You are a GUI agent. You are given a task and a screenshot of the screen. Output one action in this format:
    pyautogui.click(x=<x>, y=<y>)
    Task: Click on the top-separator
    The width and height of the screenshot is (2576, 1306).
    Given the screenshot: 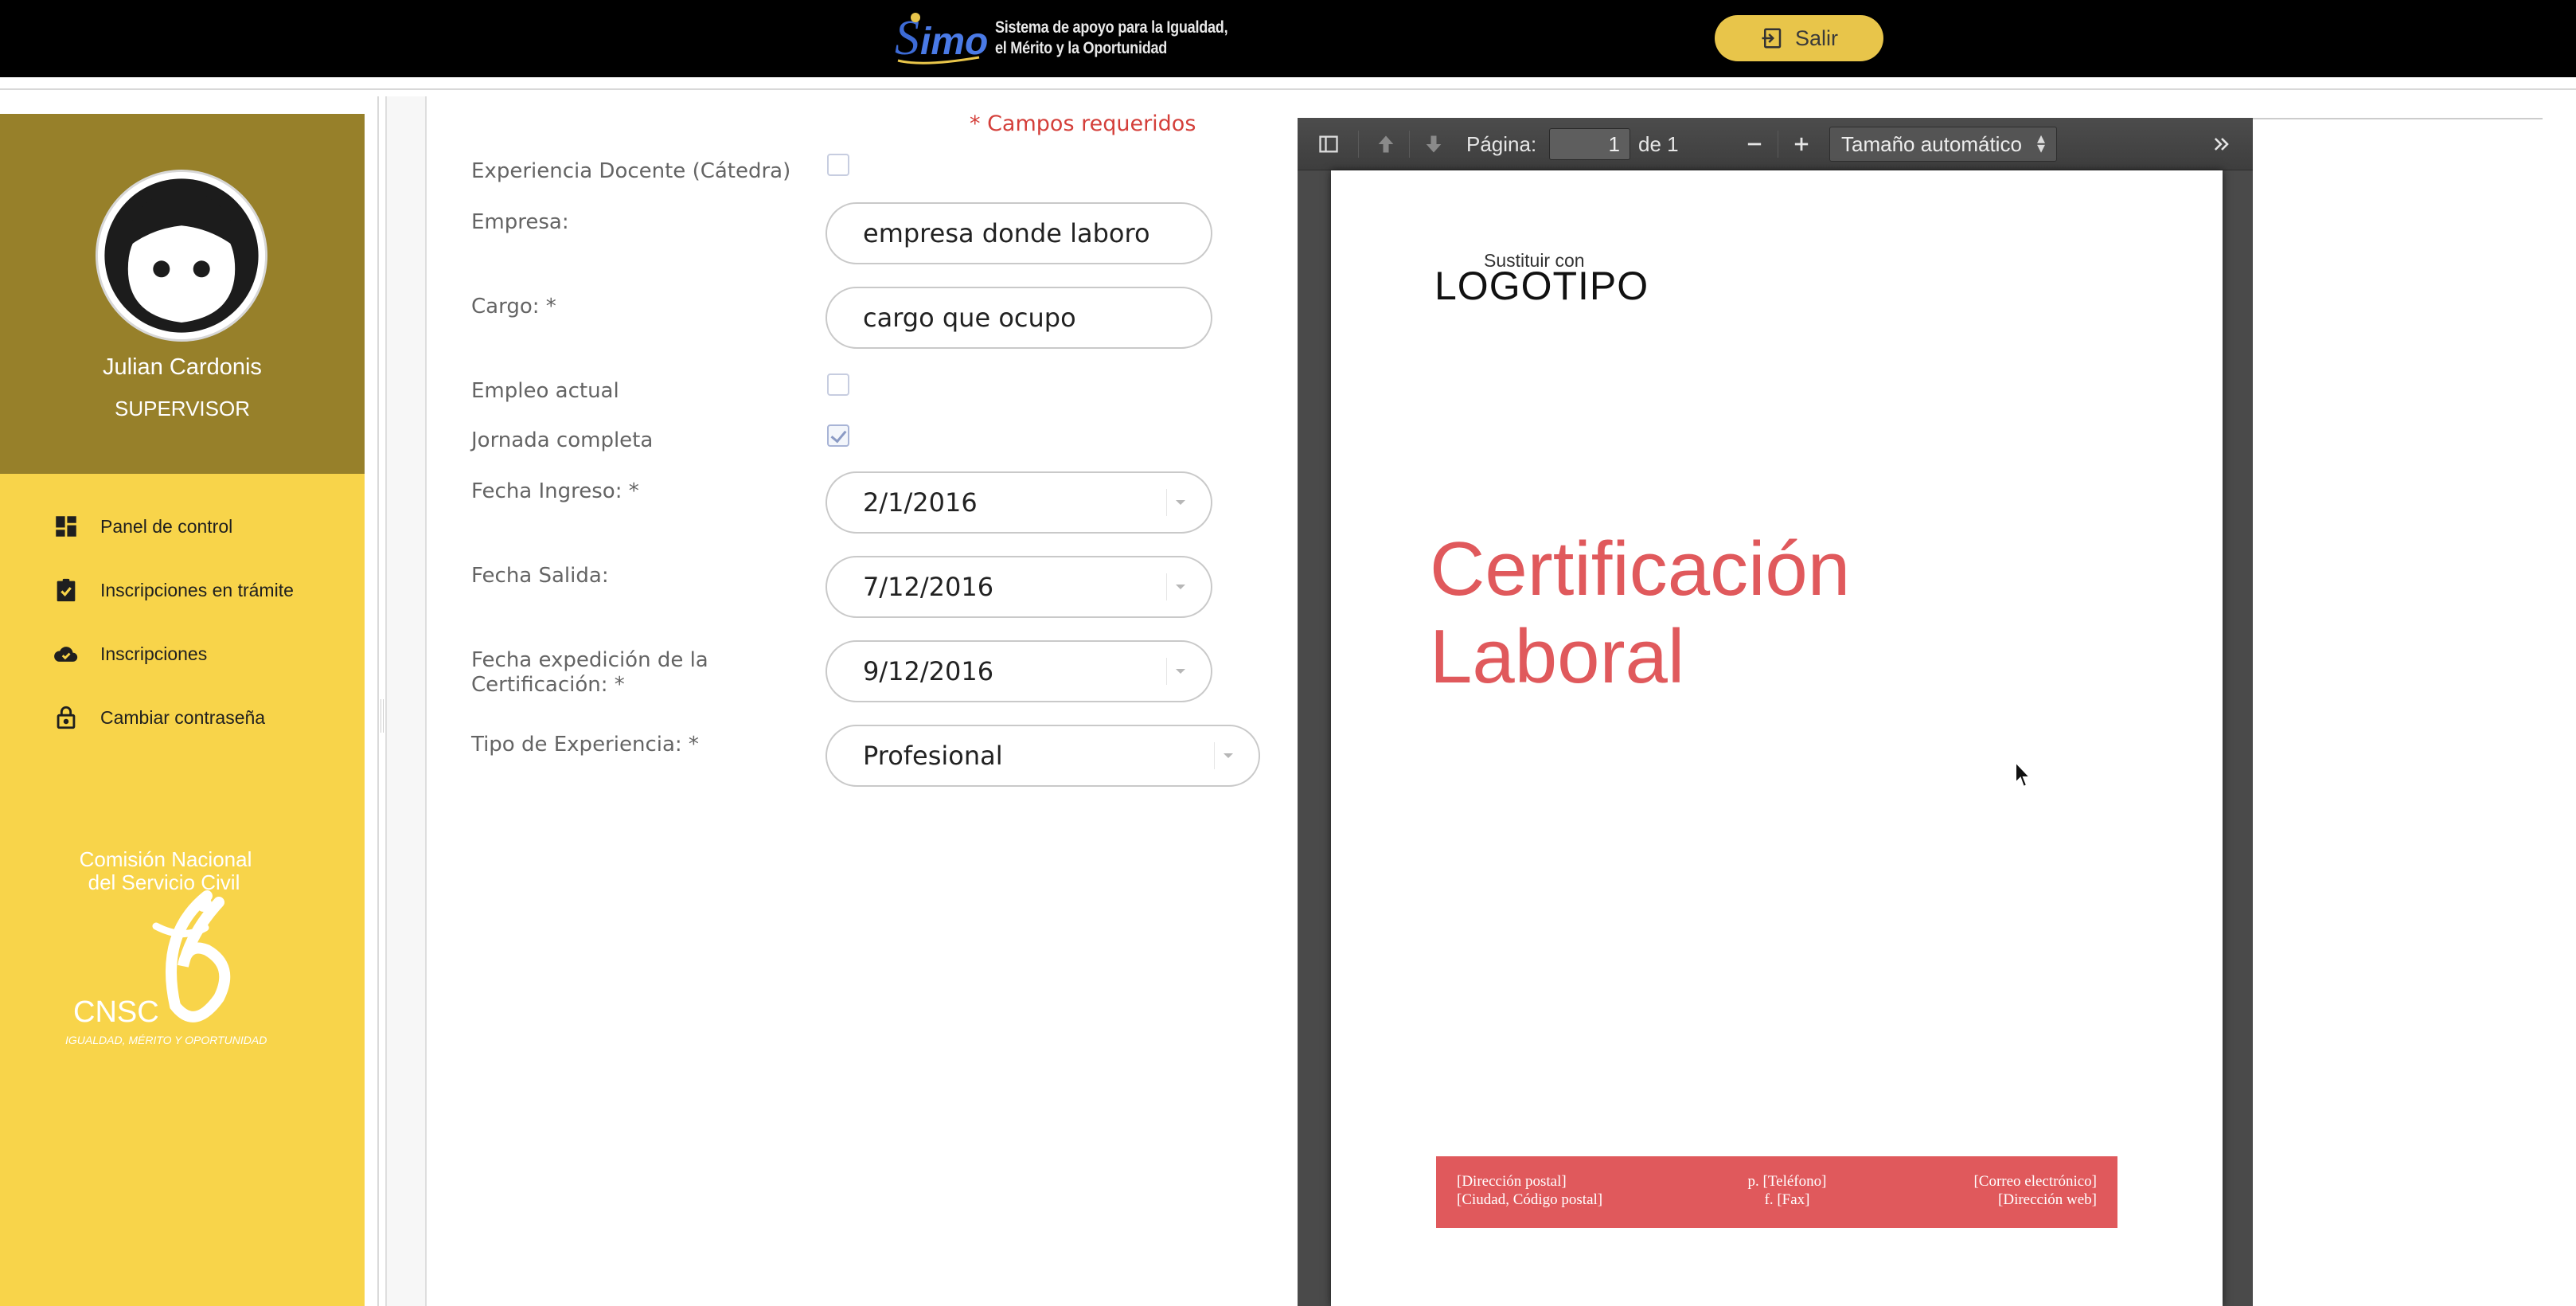 What is the action you would take?
    pyautogui.click(x=1288, y=87)
    